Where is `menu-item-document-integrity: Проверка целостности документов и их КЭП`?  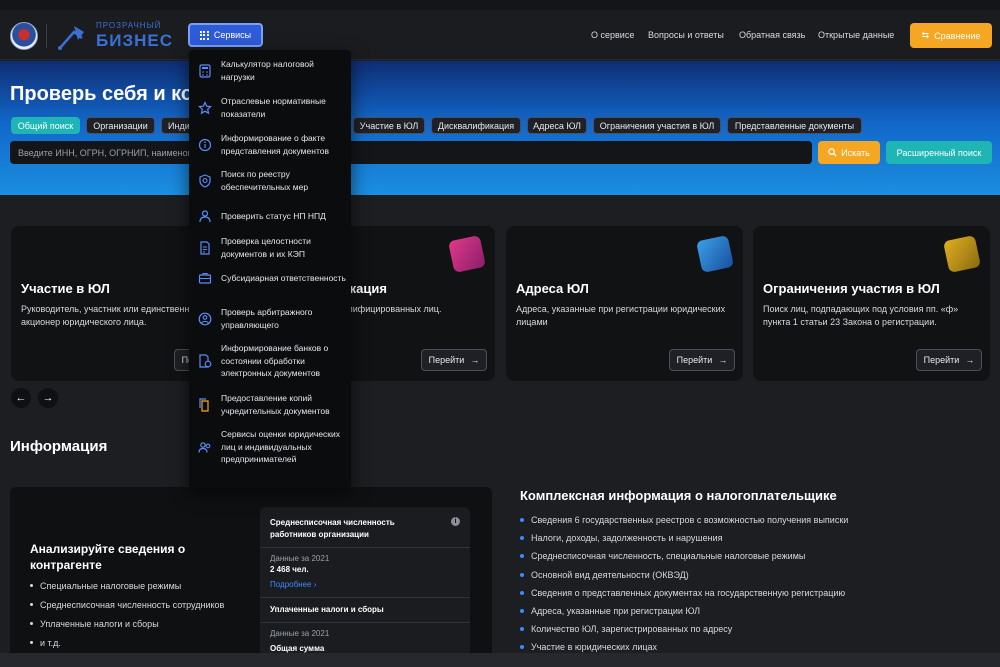
menu-item-document-integrity: Проверка целостности документов и их КЭП is located at coordinates (272, 247).